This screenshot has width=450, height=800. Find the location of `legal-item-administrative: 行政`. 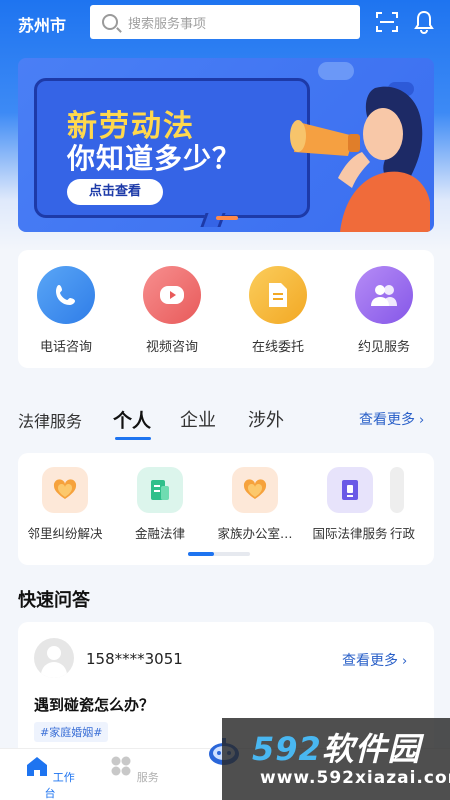

legal-item-administrative: 行政 is located at coordinates (412, 504).